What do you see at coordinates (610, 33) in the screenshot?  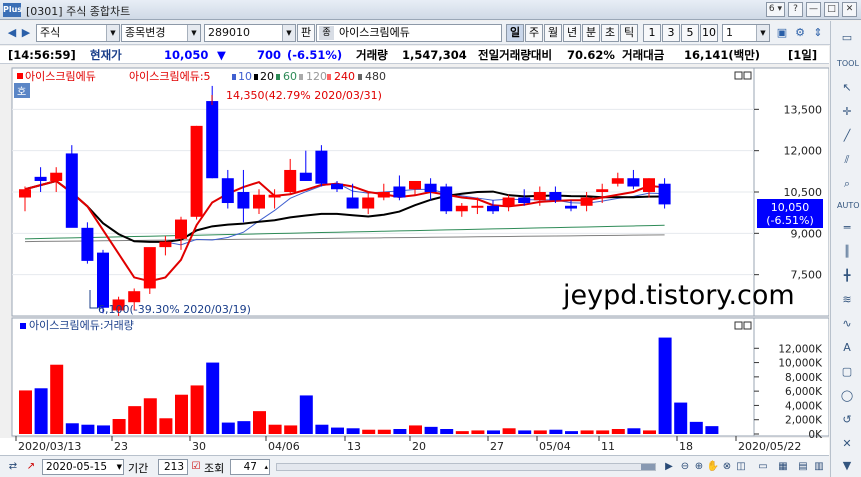 I see `period-second-button: 초` at bounding box center [610, 33].